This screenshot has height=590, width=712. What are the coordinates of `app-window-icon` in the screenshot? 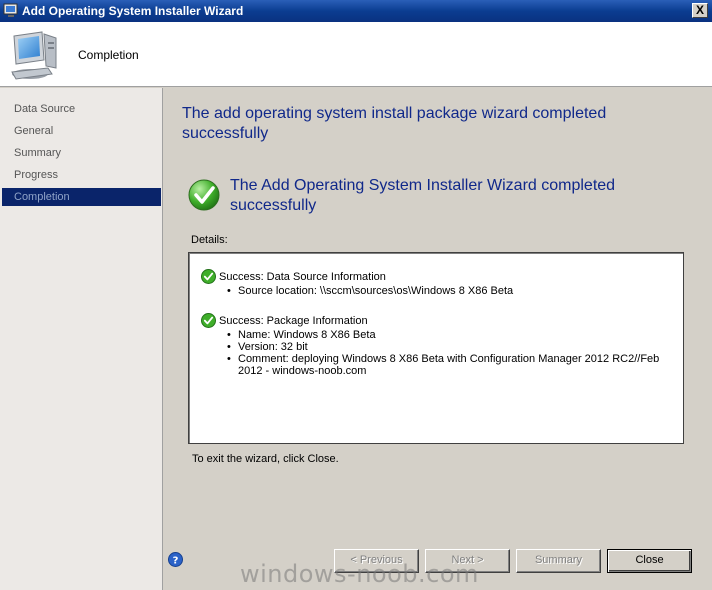 It's located at (10, 10).